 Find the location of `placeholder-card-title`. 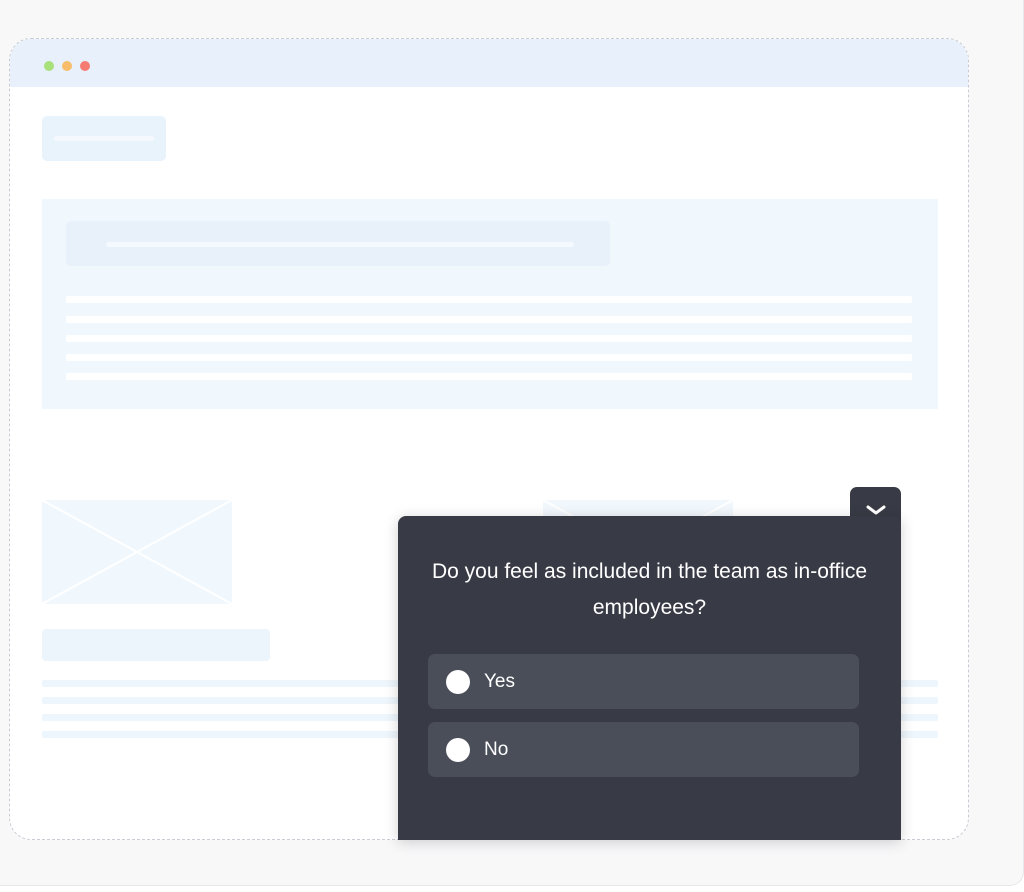

placeholder-card-title is located at coordinates (156, 645).